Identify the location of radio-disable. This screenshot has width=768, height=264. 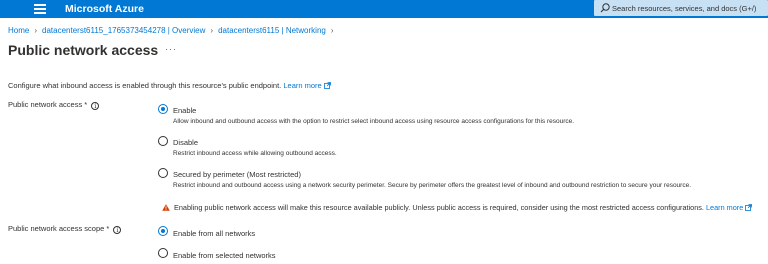
(163, 141).